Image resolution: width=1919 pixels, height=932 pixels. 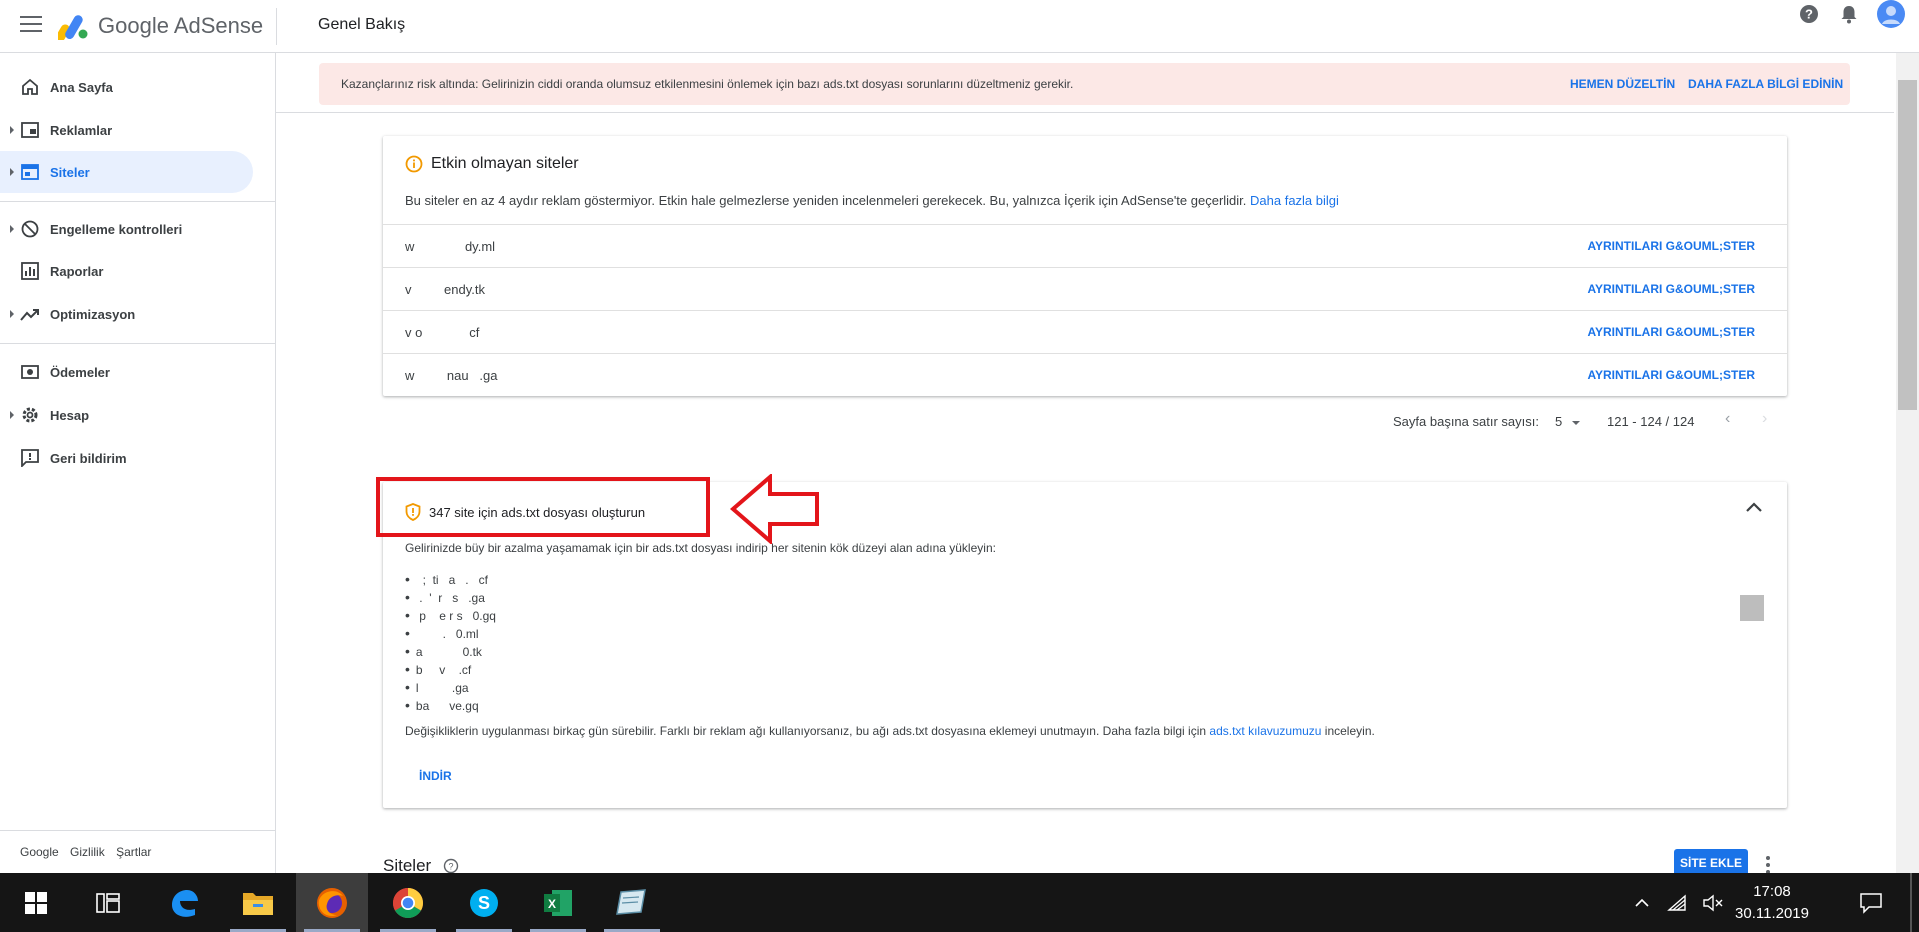 What do you see at coordinates (30, 415) in the screenshot?
I see `settings-icon` at bounding box center [30, 415].